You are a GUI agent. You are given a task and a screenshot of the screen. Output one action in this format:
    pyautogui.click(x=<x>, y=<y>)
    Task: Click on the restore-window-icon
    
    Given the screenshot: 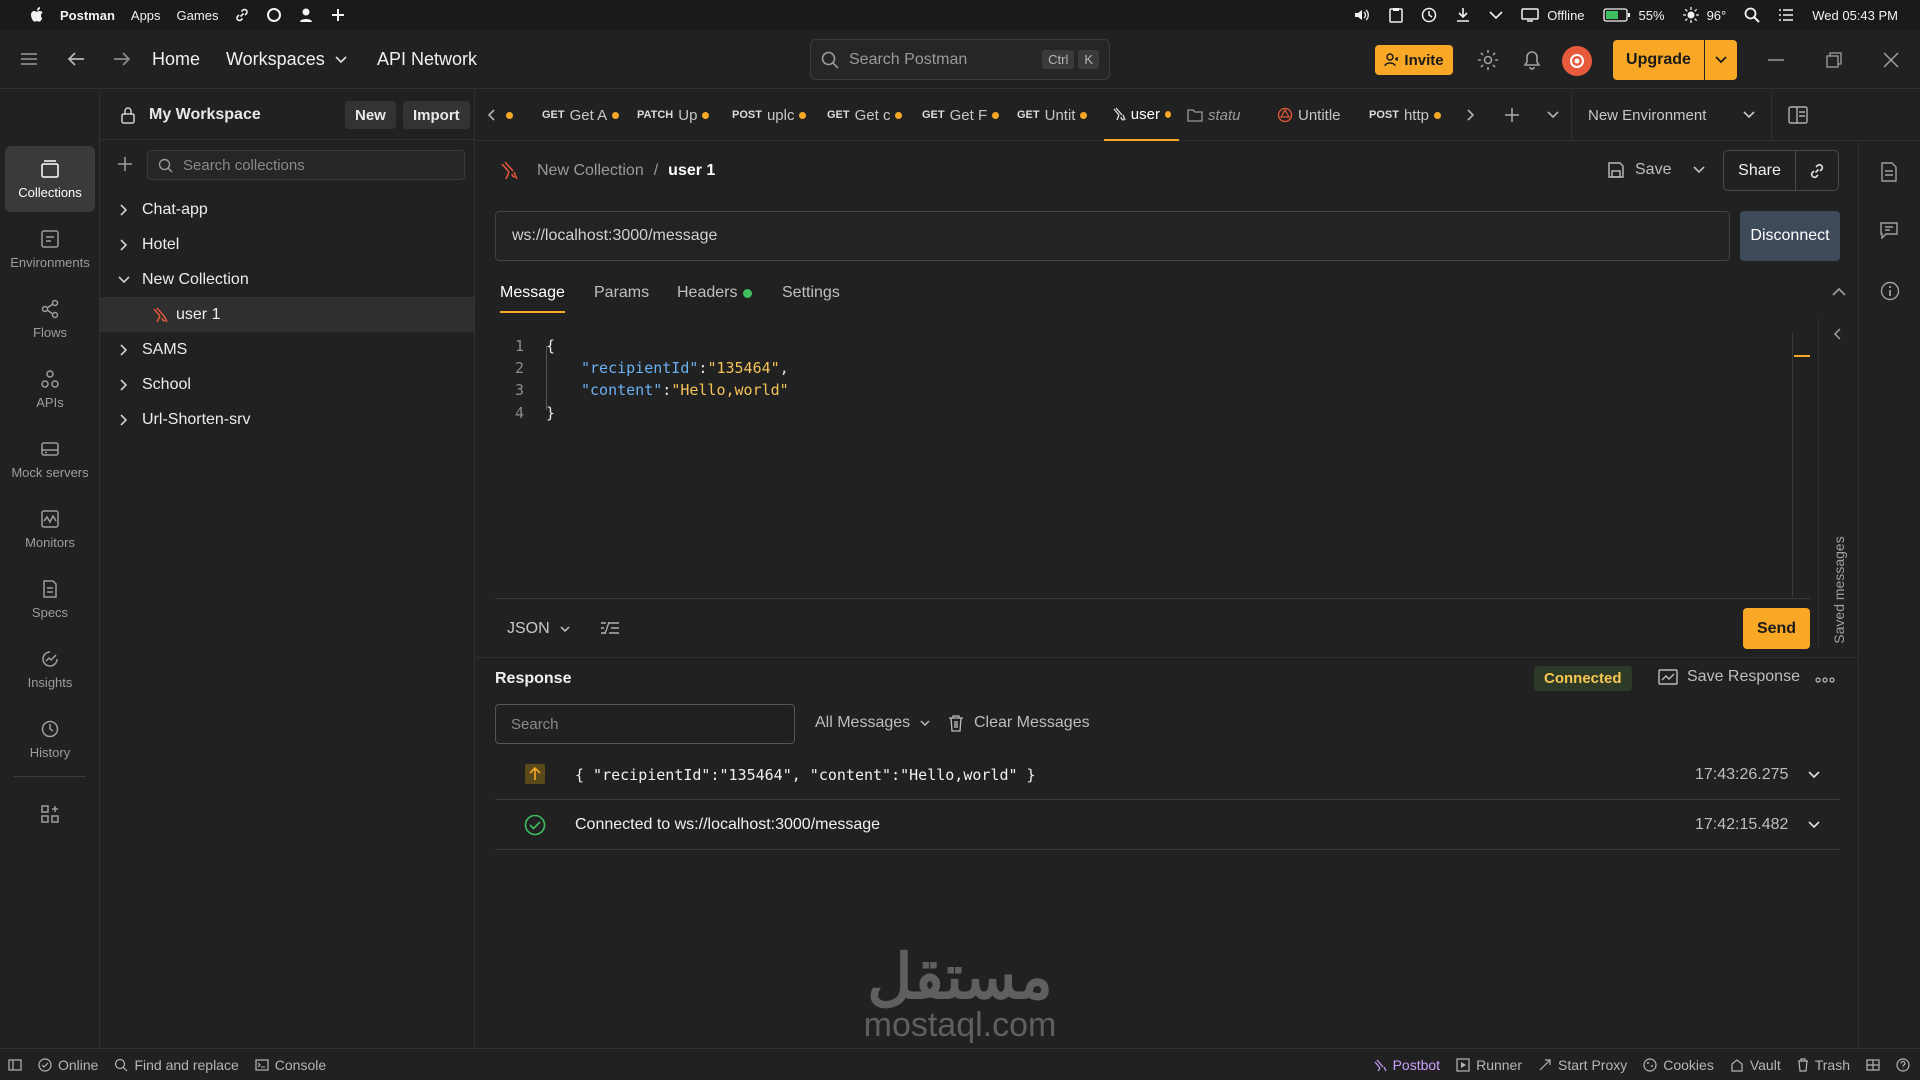 What is the action you would take?
    pyautogui.click(x=1834, y=60)
    